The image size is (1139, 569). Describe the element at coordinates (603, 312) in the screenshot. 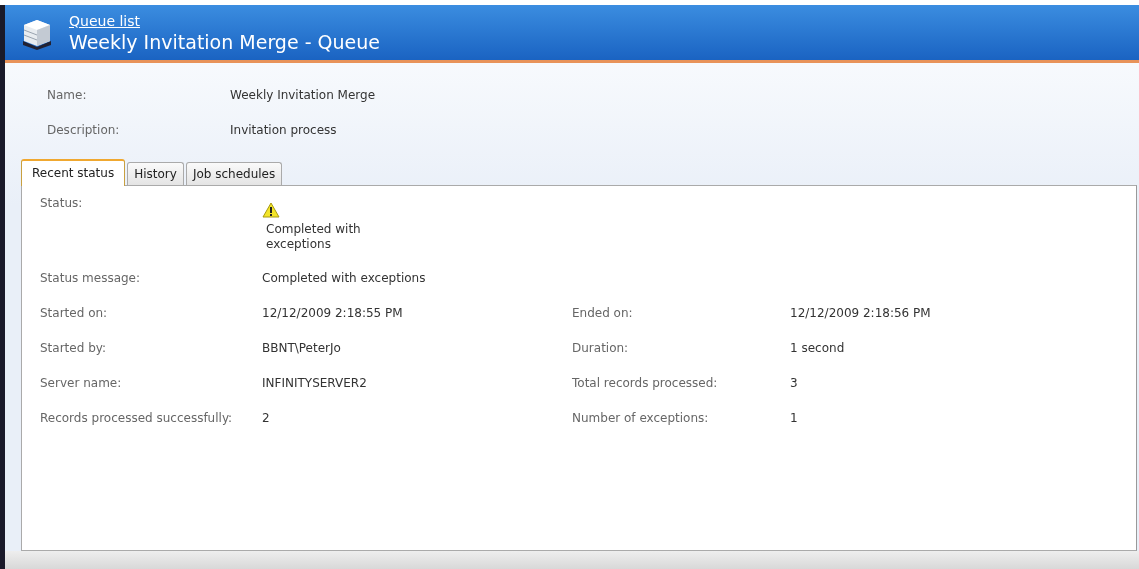

I see `field-label: Ended on:` at that location.